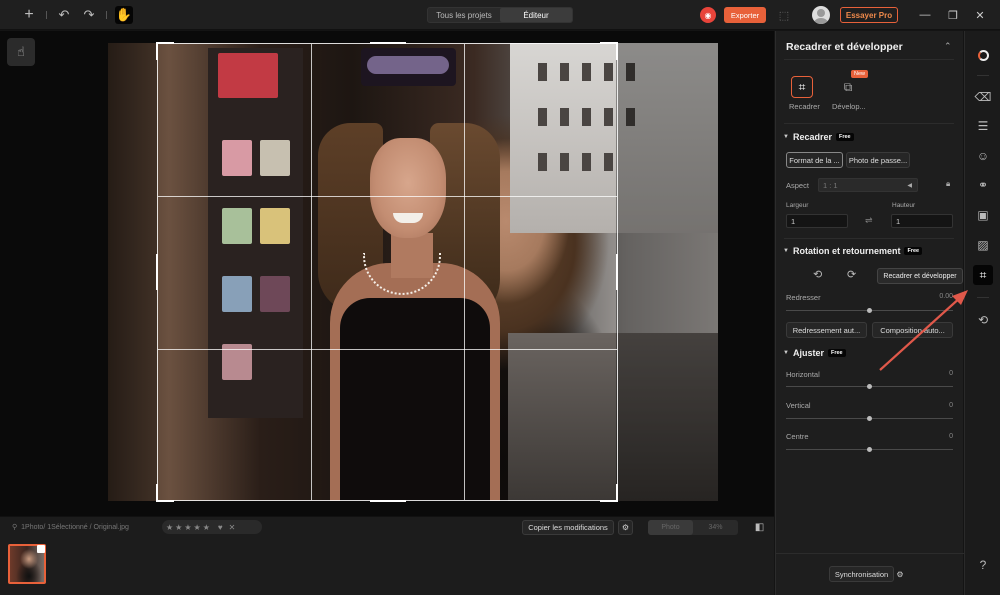  Describe the element at coordinates (617, 272) in the screenshot. I see `crop-handle-right` at that location.